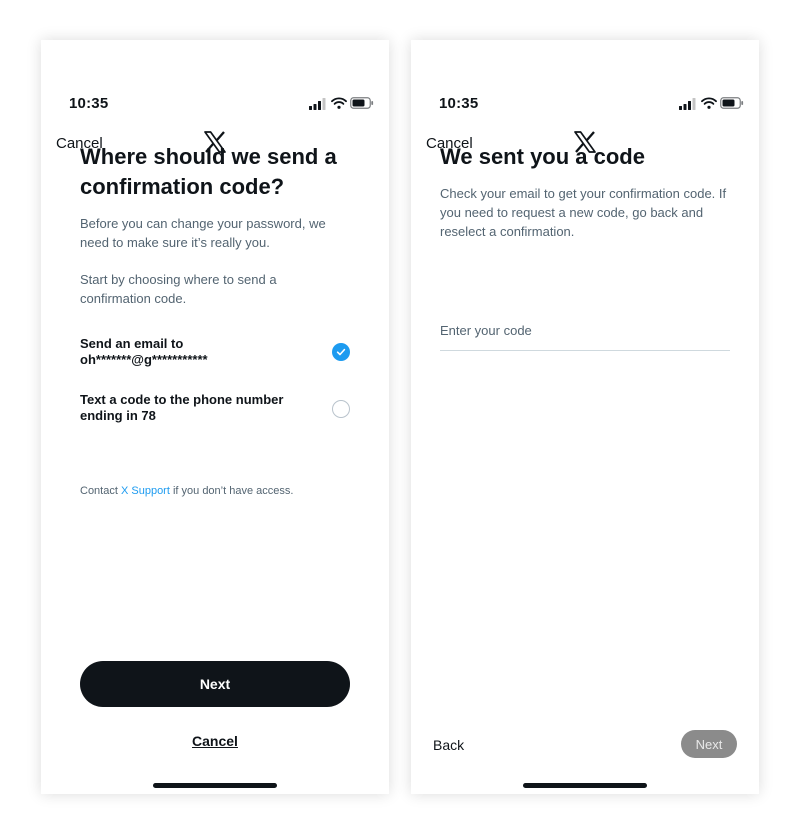  I want to click on option-email-label: Send an email to oh*******@g***********, so click(144, 351).